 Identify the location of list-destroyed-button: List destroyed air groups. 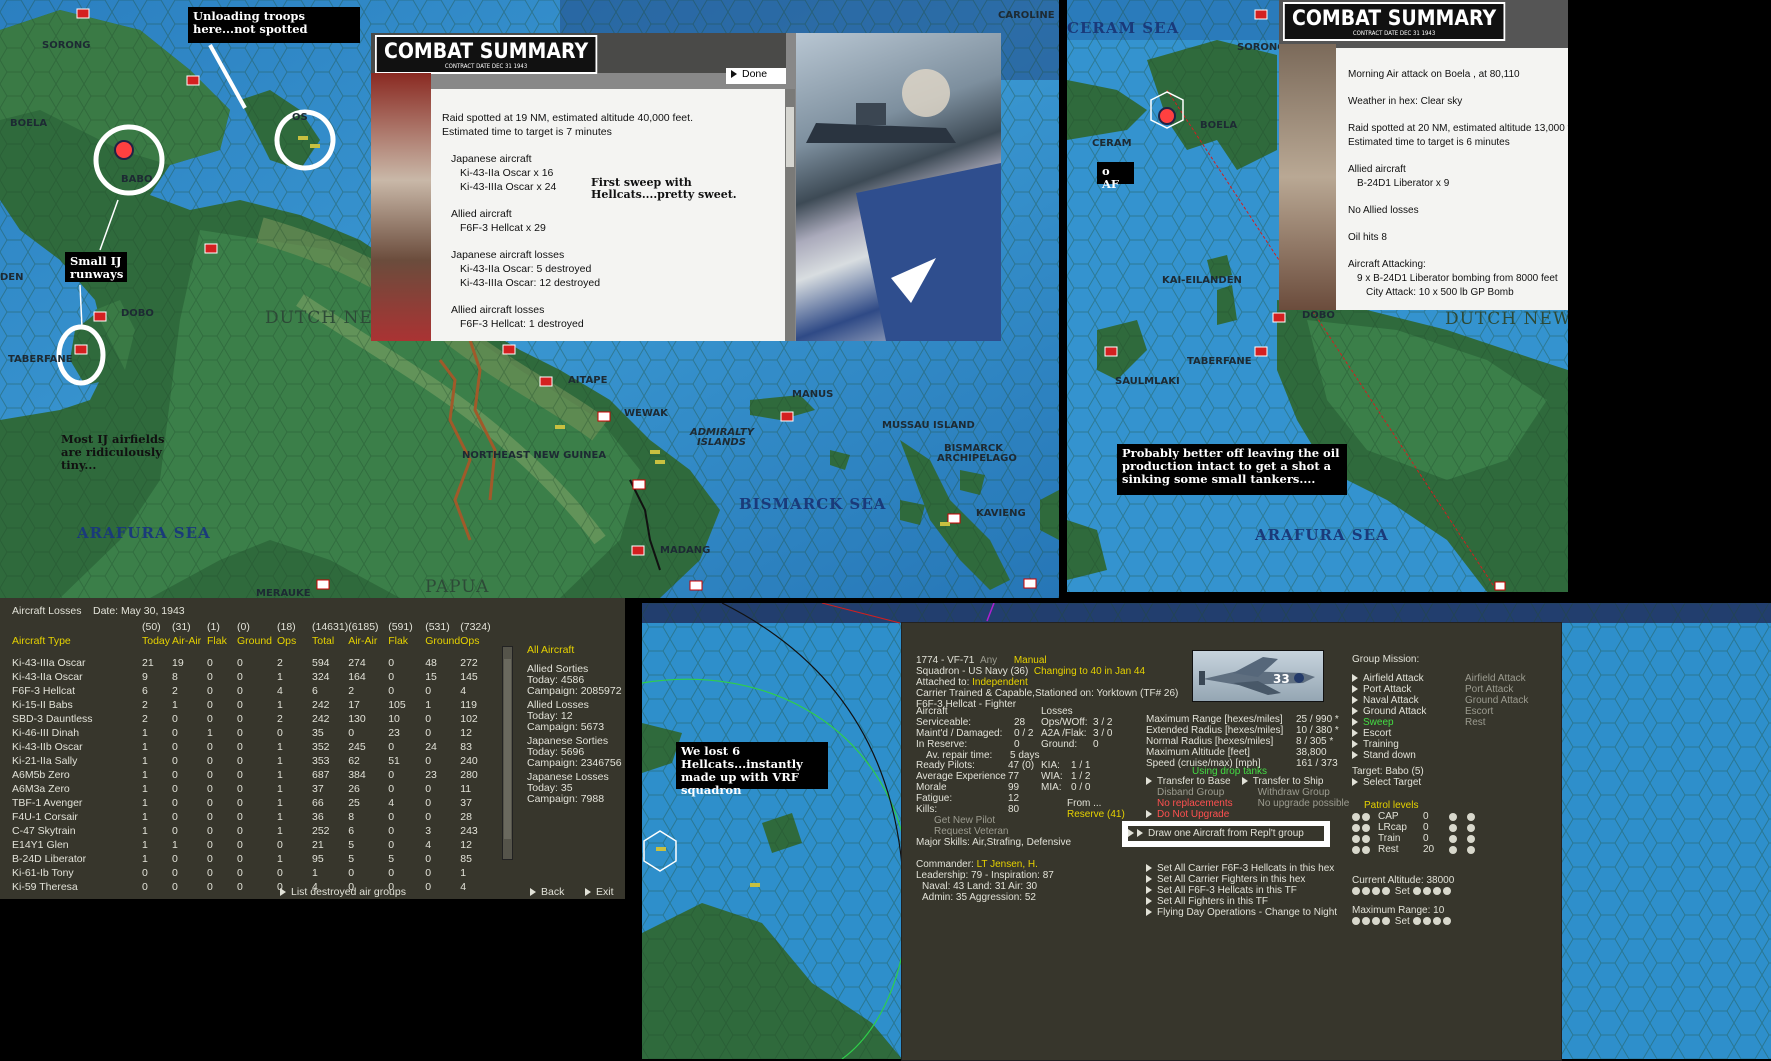
(343, 892).